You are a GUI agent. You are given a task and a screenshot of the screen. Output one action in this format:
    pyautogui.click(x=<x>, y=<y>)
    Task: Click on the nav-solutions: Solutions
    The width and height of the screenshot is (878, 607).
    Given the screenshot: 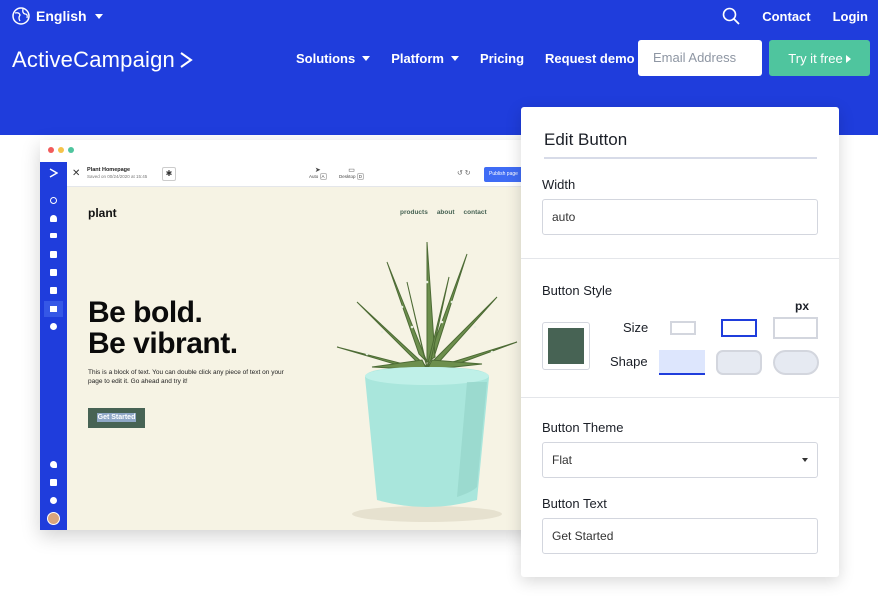 What is the action you would take?
    pyautogui.click(x=333, y=58)
    